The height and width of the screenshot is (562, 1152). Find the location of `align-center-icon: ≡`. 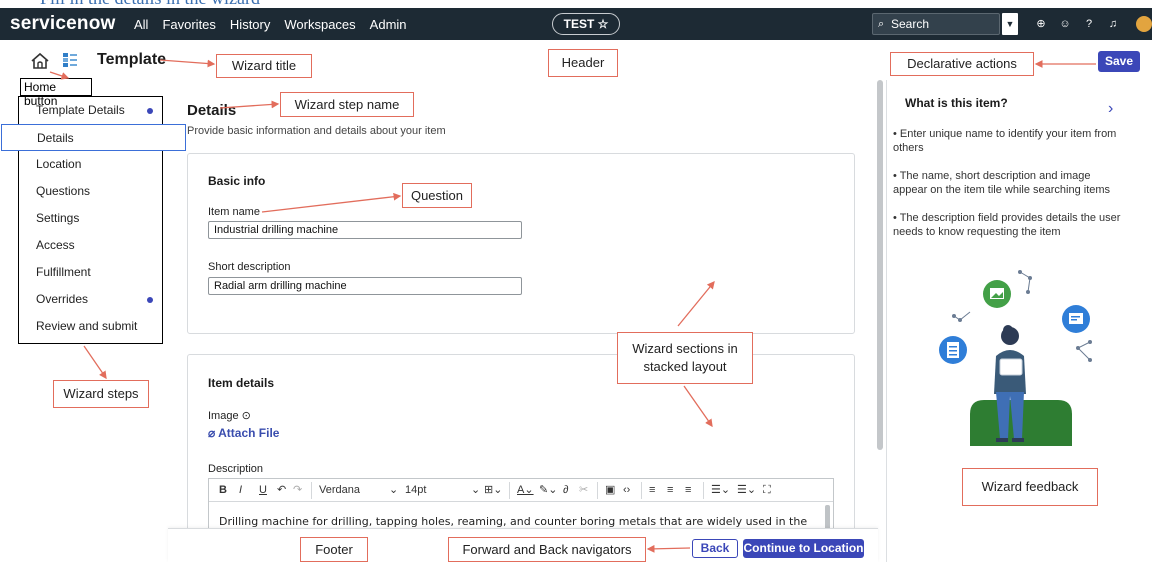

align-center-icon: ≡ is located at coordinates (670, 490).